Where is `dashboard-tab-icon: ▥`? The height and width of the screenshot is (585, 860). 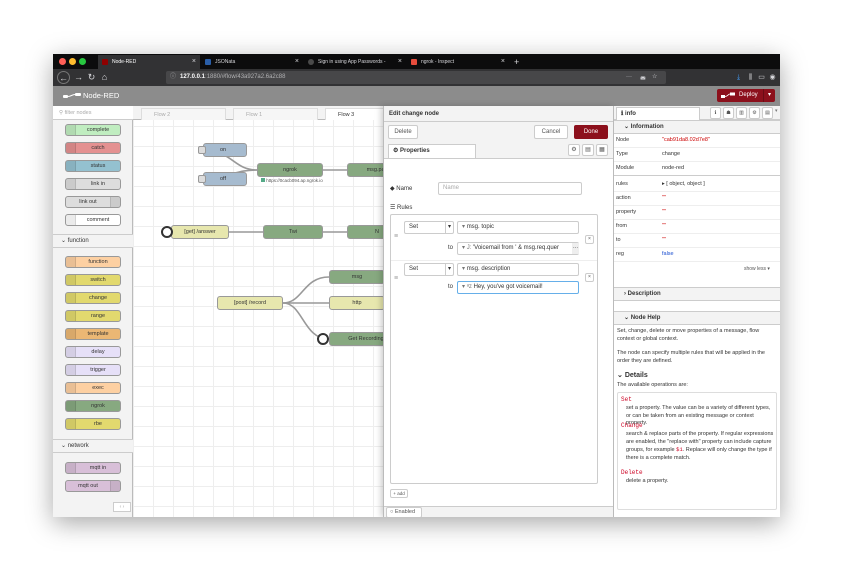 dashboard-tab-icon: ▥ is located at coordinates (741, 113).